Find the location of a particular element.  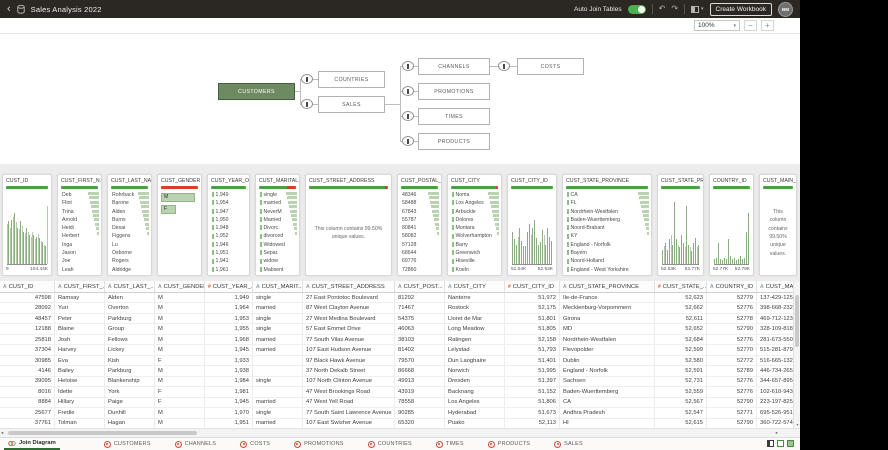

diagram-node-channels: CHANNELS is located at coordinates (454, 66).